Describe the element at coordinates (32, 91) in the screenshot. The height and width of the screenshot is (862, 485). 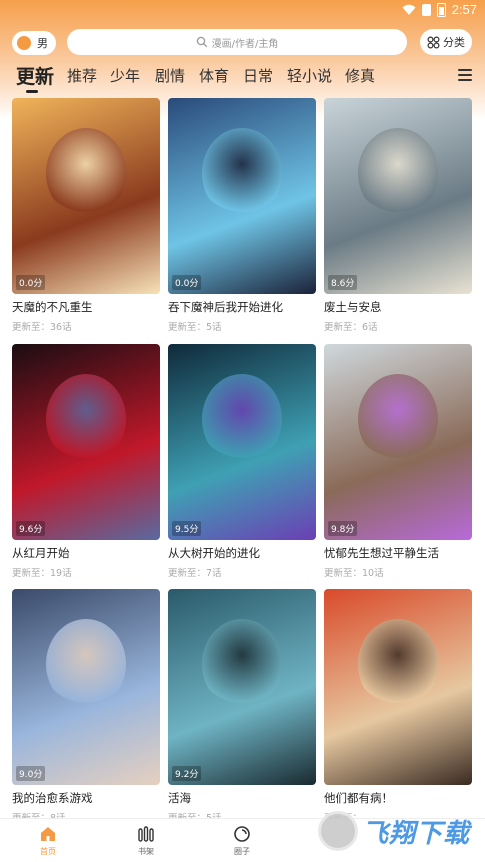
I see `active-tab-indicator` at that location.